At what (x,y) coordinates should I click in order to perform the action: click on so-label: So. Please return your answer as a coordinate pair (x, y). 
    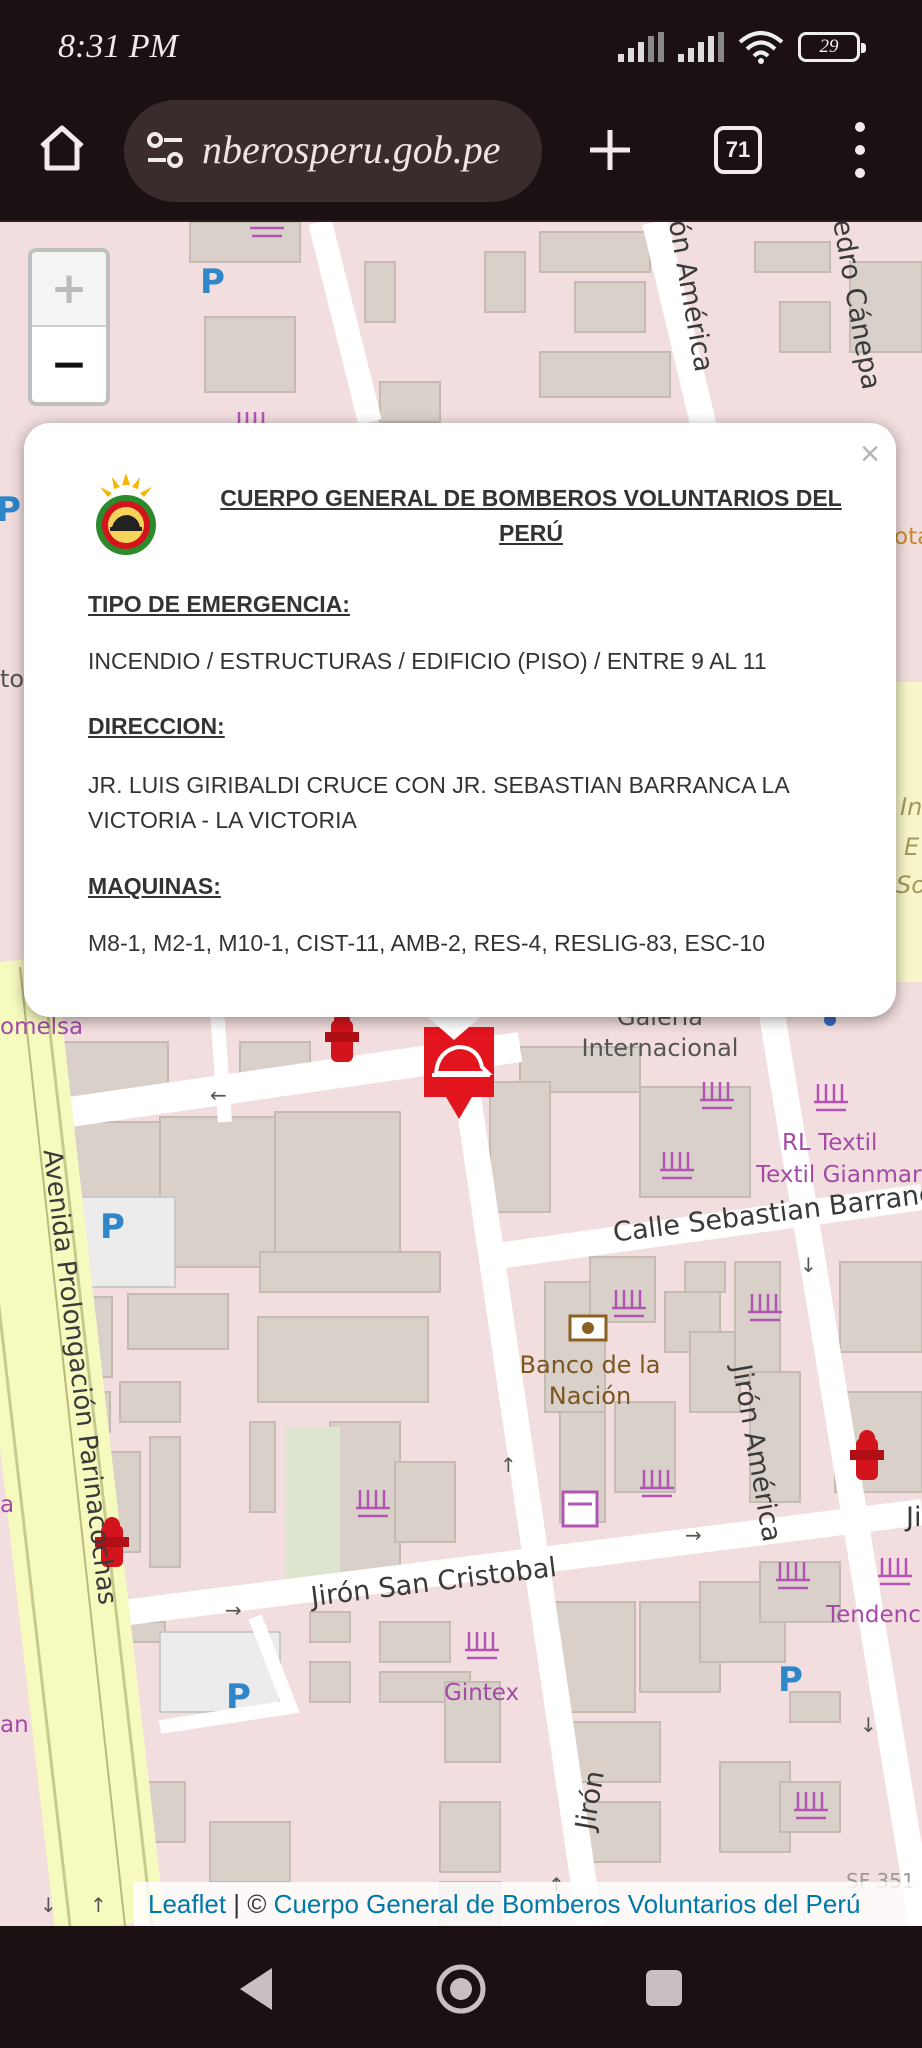
    Looking at the image, I should click on (909, 885).